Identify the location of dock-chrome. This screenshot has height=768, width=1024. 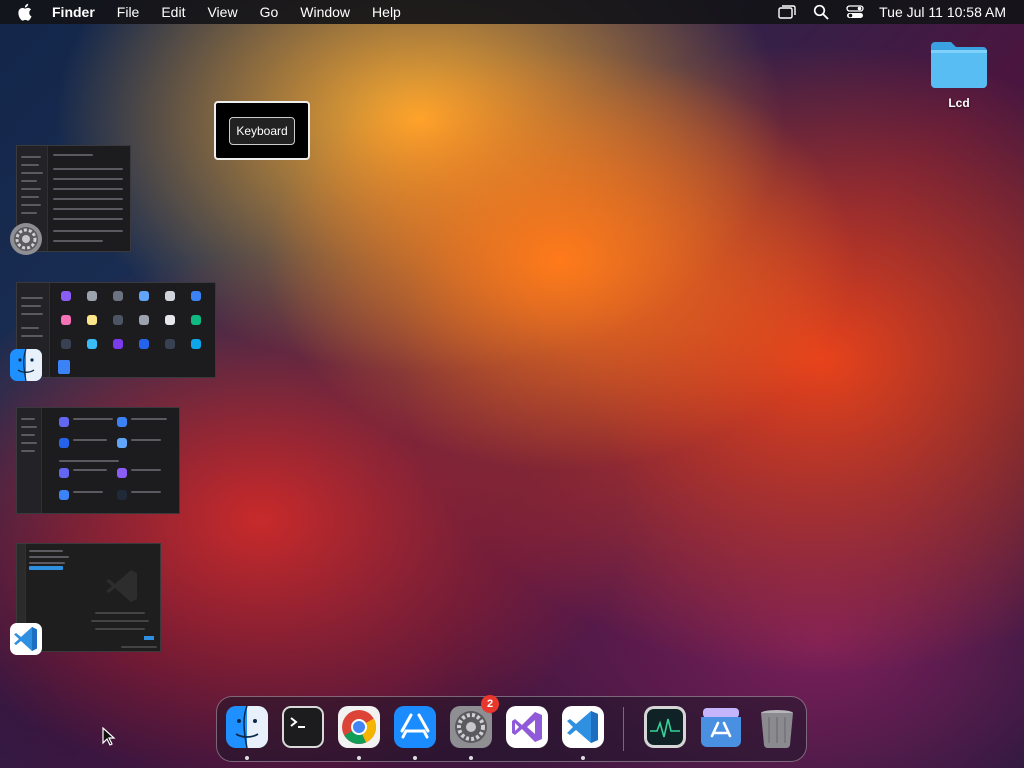
(359, 727).